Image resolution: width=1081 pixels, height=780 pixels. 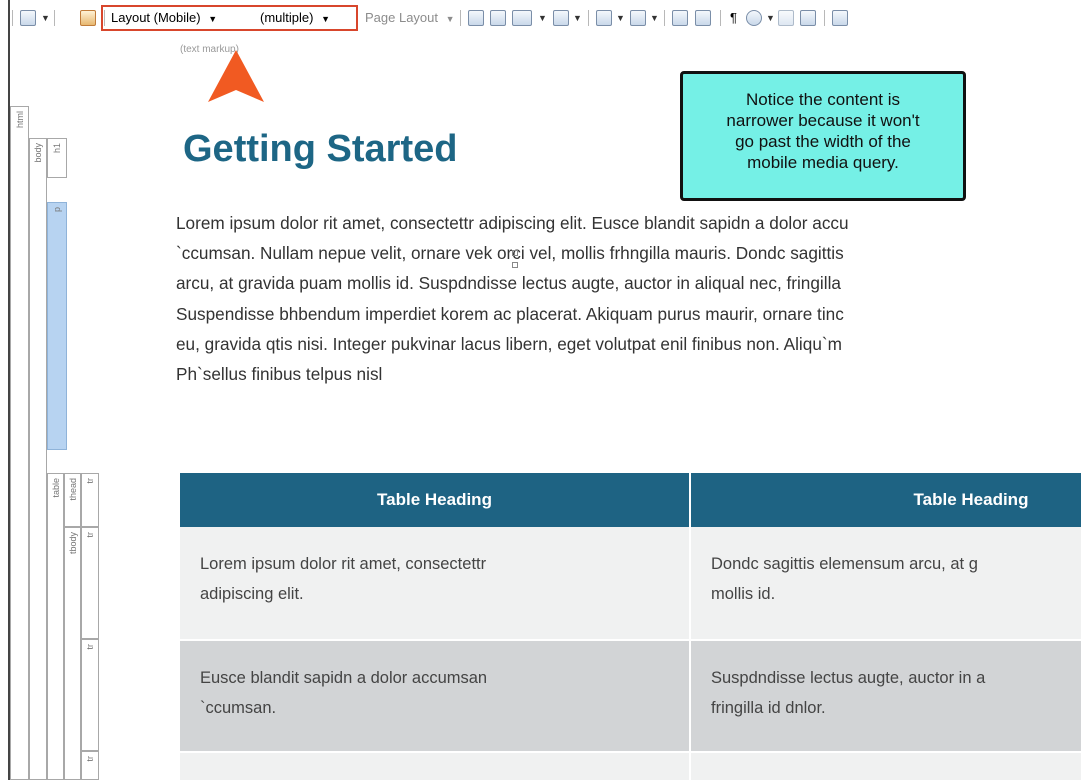 What do you see at coordinates (844, 564) in the screenshot?
I see `cell-line: Dondc sagittis elemensum arcu, at g` at bounding box center [844, 564].